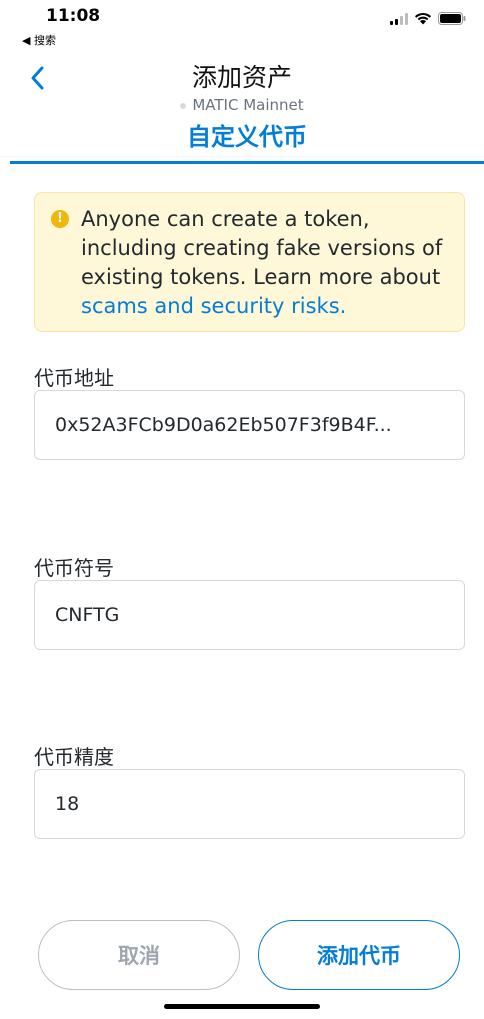  I want to click on nav-header: 添加资产 MATIC Mainnet, so click(242, 103).